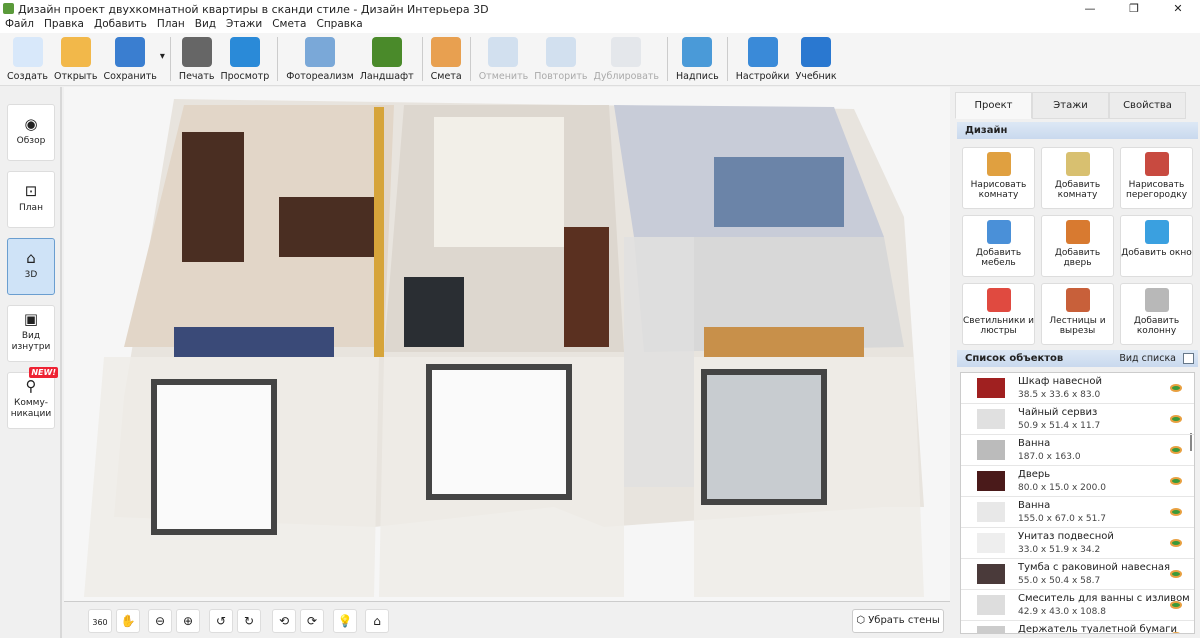  What do you see at coordinates (1178, 9) in the screenshot?
I see `close-button: ✕` at bounding box center [1178, 9].